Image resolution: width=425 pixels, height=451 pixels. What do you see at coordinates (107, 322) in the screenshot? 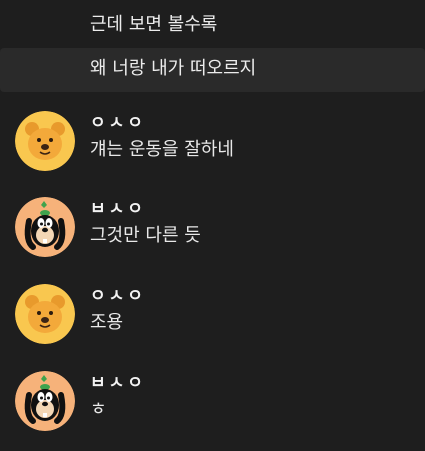
I see `message-text: 조용` at bounding box center [107, 322].